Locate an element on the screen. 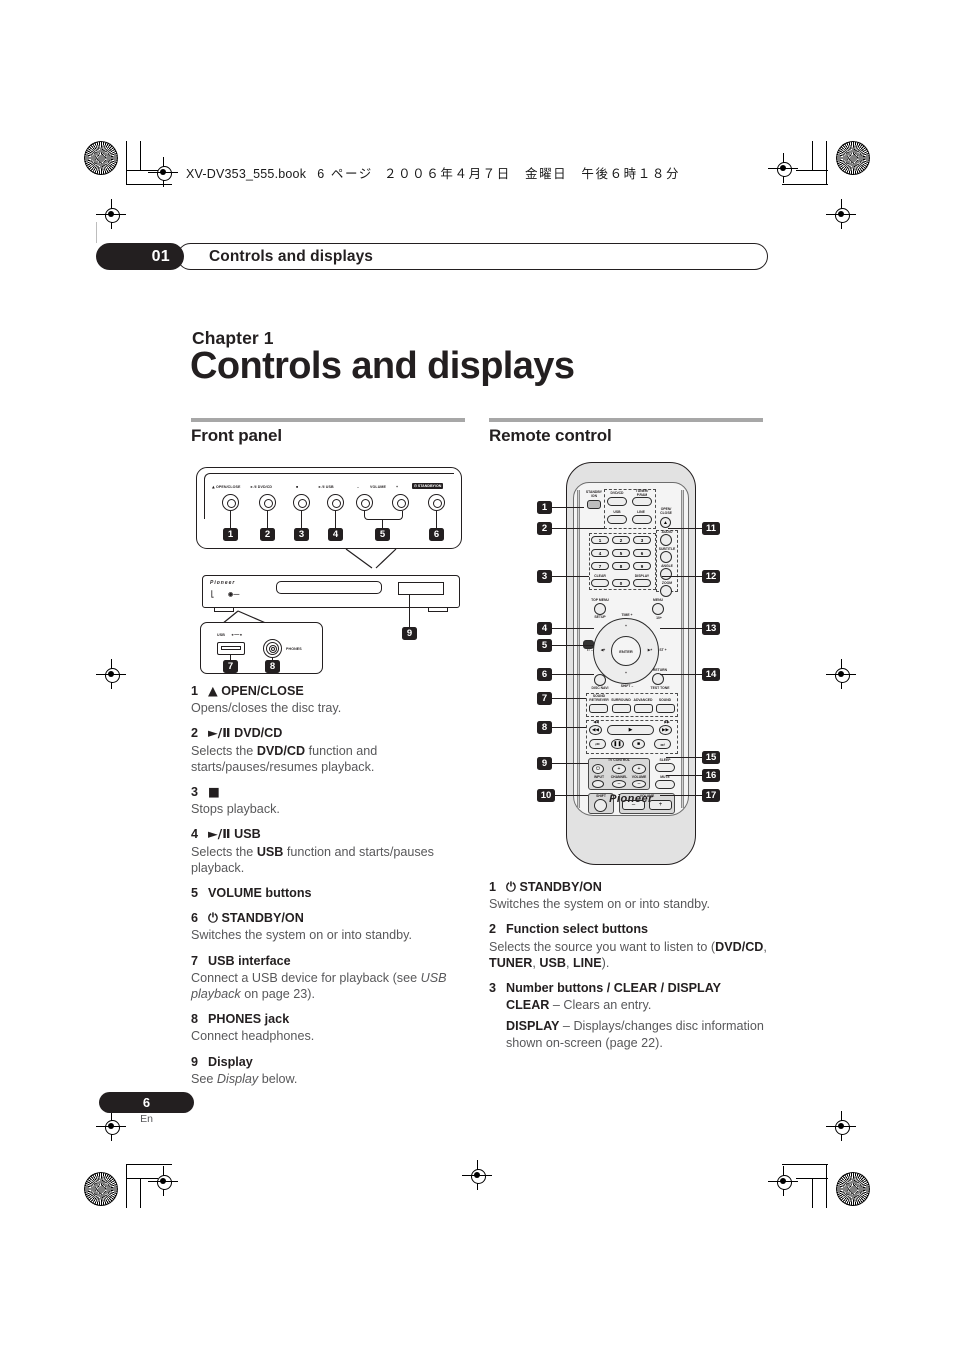 The image size is (954, 1351). rc-callout-7: 7 is located at coordinates (544, 698).